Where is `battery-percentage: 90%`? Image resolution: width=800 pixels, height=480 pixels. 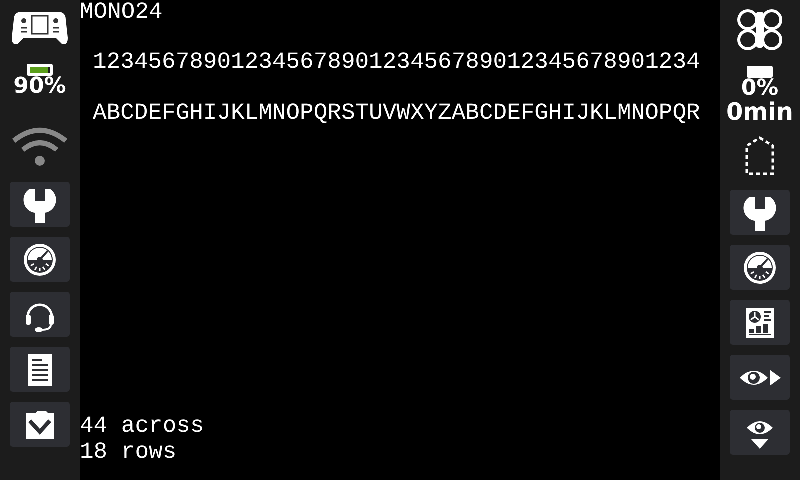
battery-percentage: 90% is located at coordinates (40, 87).